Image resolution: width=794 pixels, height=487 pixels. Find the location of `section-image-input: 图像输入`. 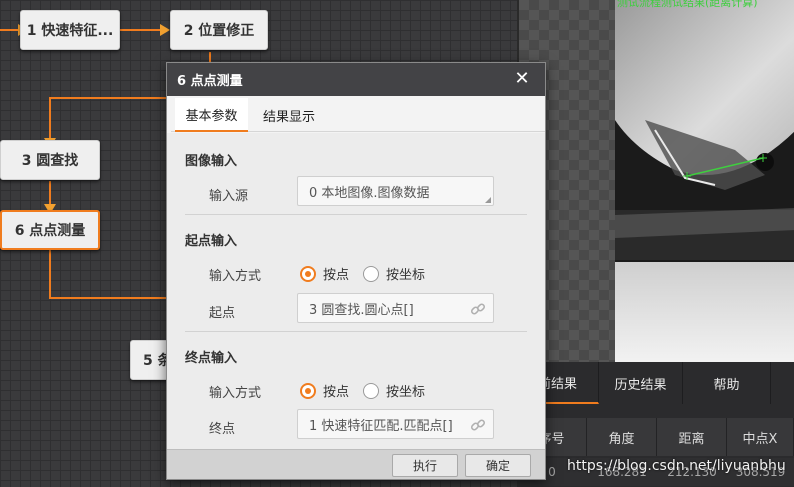

section-image-input: 图像输入 is located at coordinates (211, 161).